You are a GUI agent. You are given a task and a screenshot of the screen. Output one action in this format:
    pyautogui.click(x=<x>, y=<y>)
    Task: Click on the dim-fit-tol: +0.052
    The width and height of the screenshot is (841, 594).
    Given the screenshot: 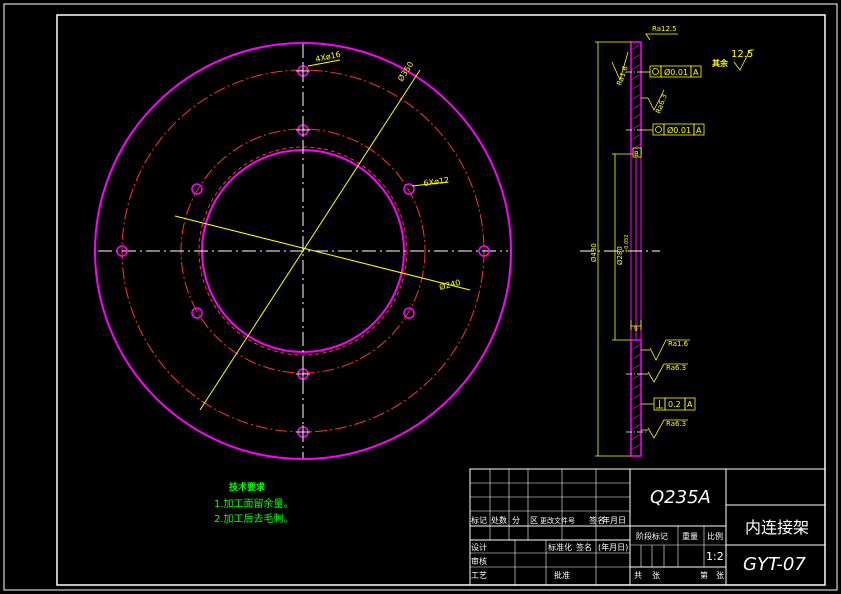 What is the action you would take?
    pyautogui.click(x=627, y=243)
    